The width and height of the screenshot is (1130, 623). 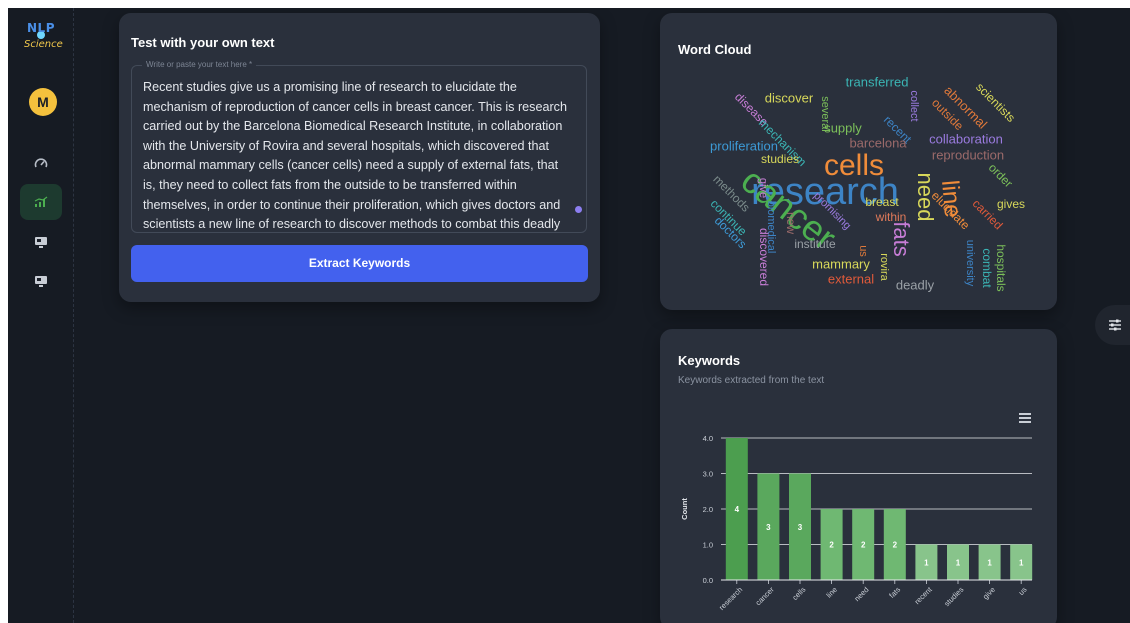 What do you see at coordinates (41, 28) in the screenshot?
I see `logo-line1: NLP` at bounding box center [41, 28].